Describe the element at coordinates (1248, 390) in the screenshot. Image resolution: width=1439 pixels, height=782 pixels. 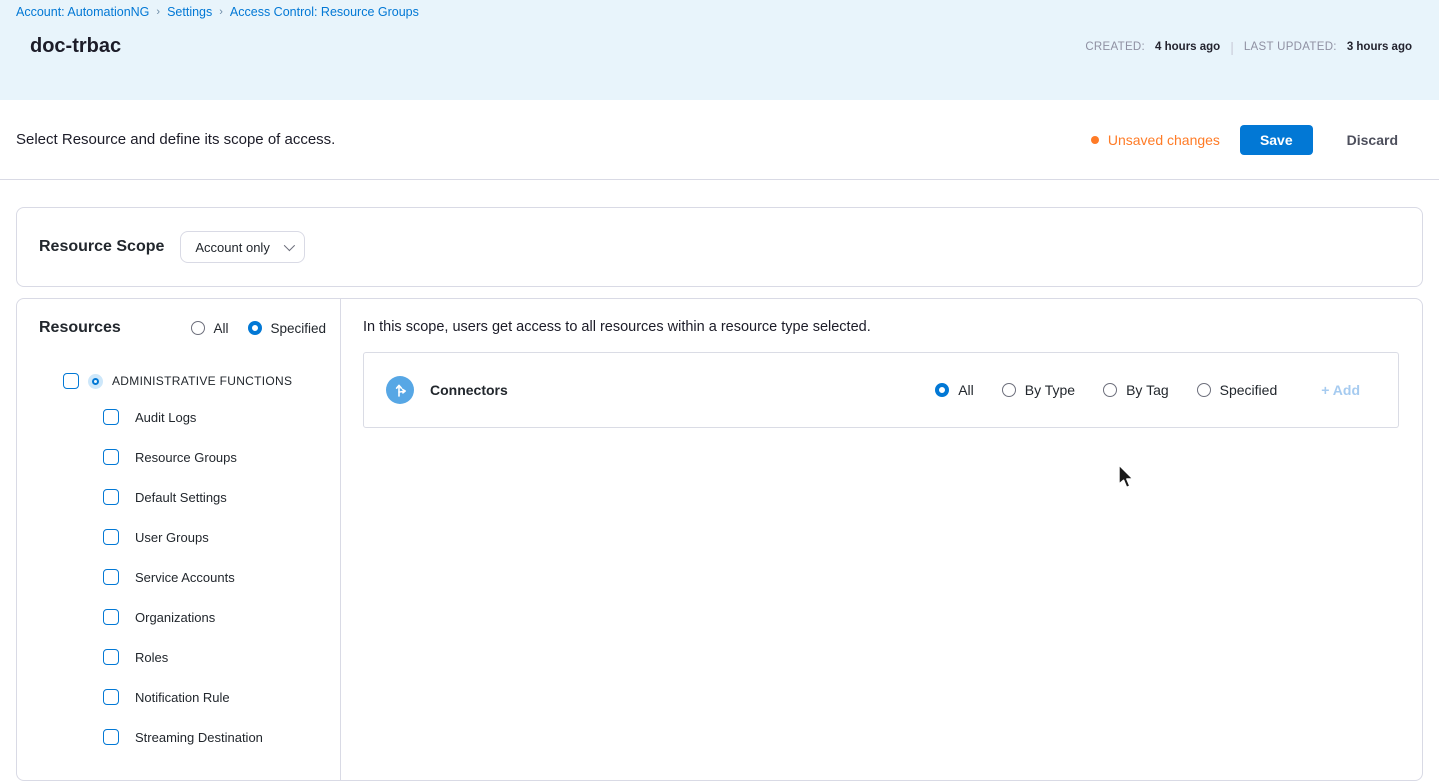
I see `connectors-specified-label: Specified` at that location.